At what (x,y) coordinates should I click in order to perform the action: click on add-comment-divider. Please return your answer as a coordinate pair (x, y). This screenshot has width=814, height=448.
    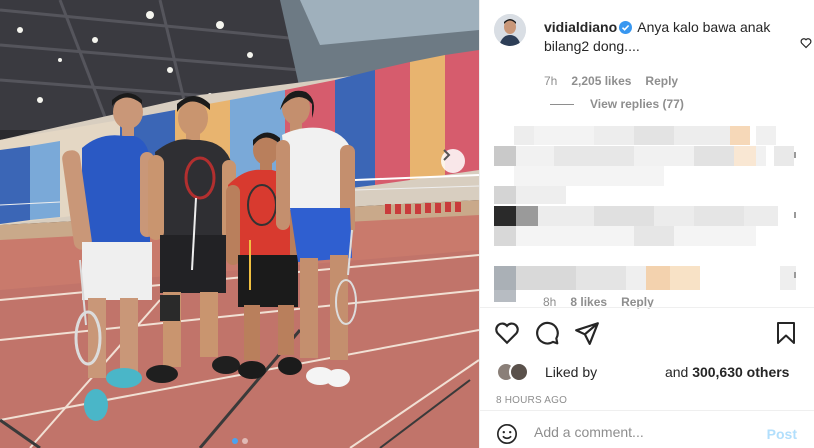
    Looking at the image, I should click on (647, 410).